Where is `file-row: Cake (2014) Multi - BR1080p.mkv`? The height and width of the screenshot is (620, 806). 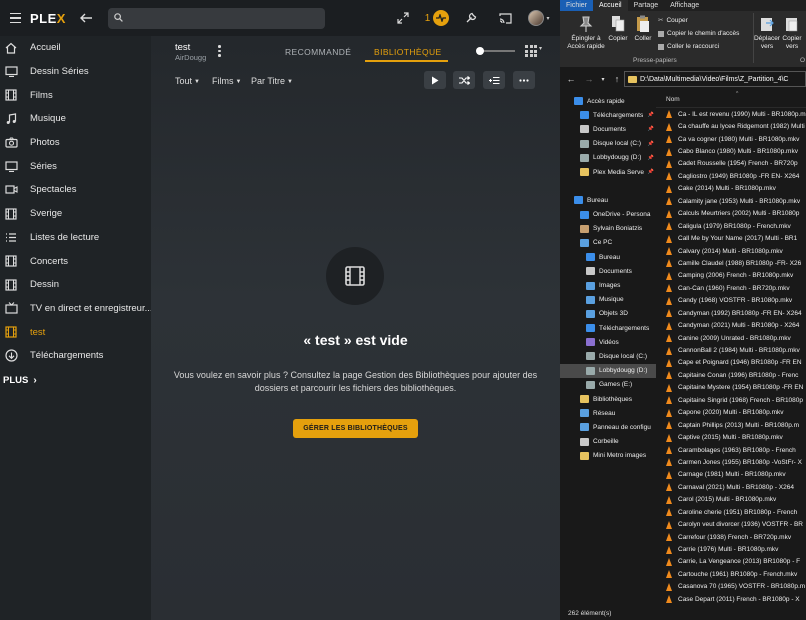 file-row: Cake (2014) Multi - BR1080p.mkv is located at coordinates (731, 189).